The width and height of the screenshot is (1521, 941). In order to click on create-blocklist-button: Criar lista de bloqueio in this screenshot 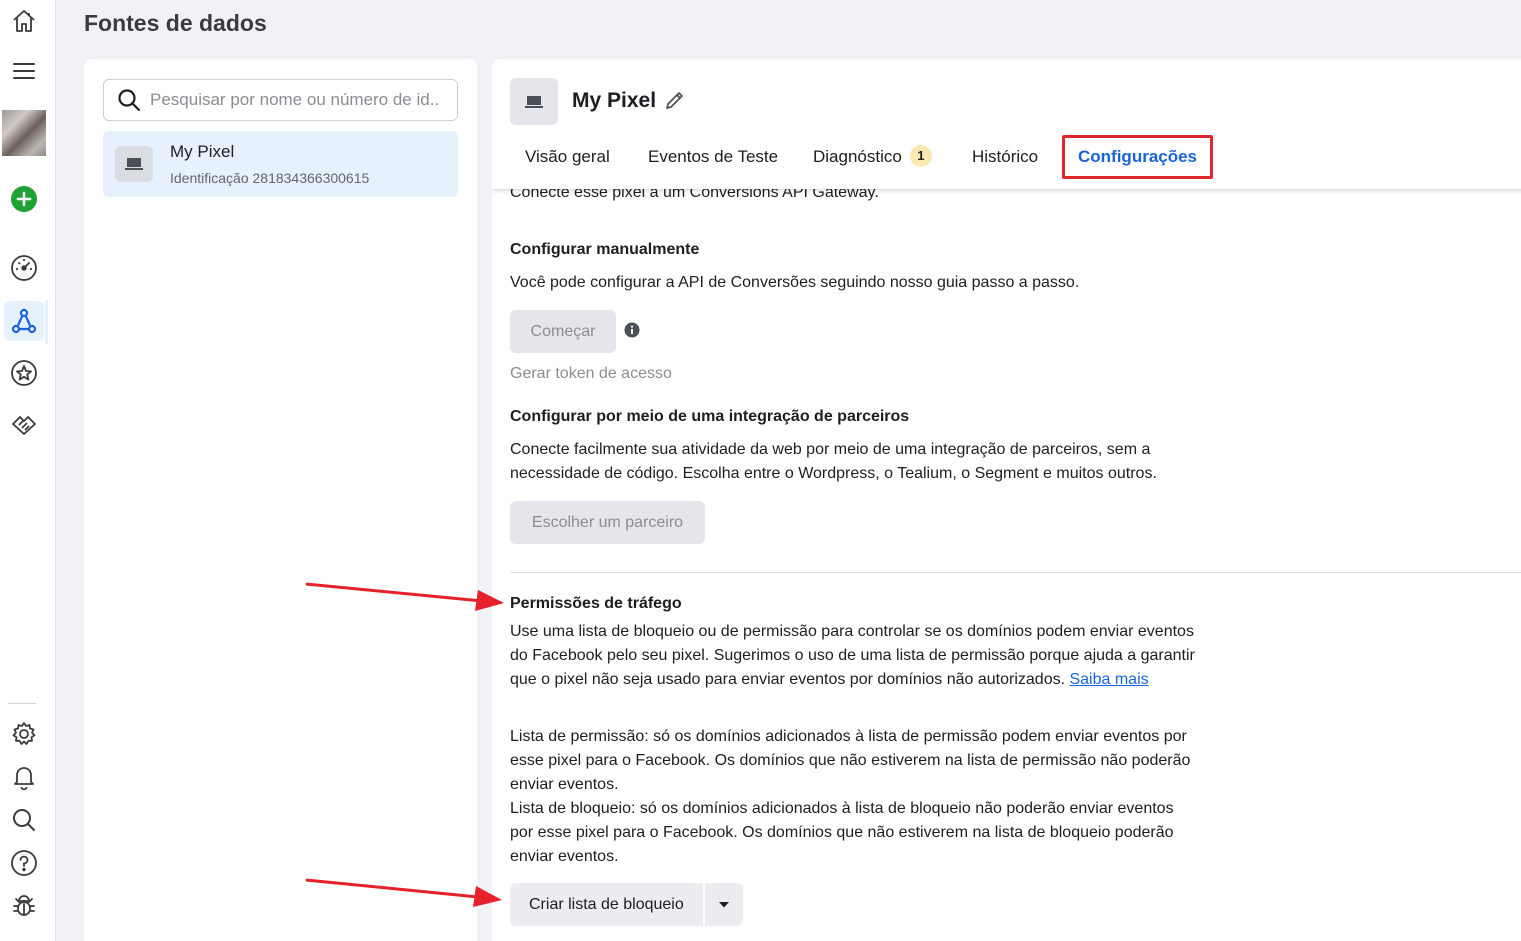, I will do `click(606, 904)`.